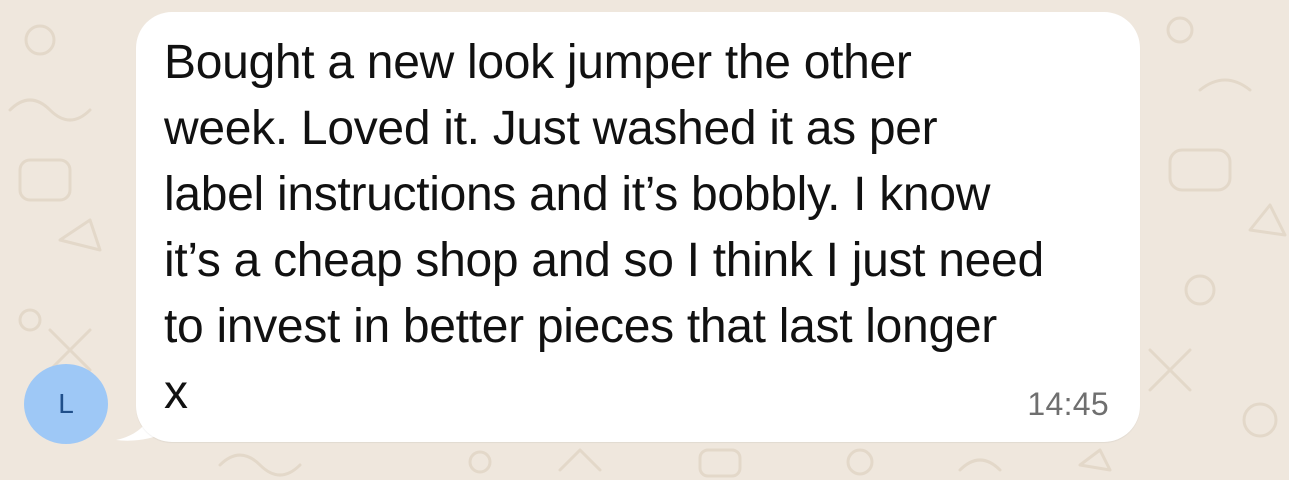 The image size is (1289, 480). I want to click on message-timestamp: 14:45, so click(1068, 404).